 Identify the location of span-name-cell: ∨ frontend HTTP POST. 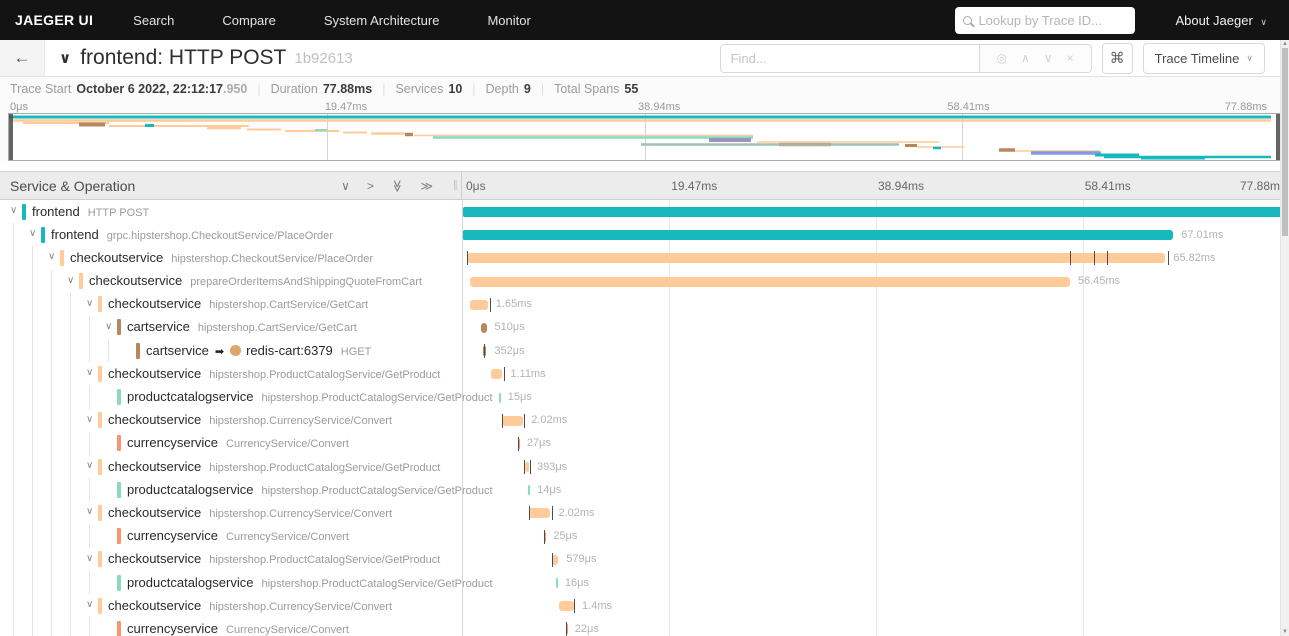
(231, 211).